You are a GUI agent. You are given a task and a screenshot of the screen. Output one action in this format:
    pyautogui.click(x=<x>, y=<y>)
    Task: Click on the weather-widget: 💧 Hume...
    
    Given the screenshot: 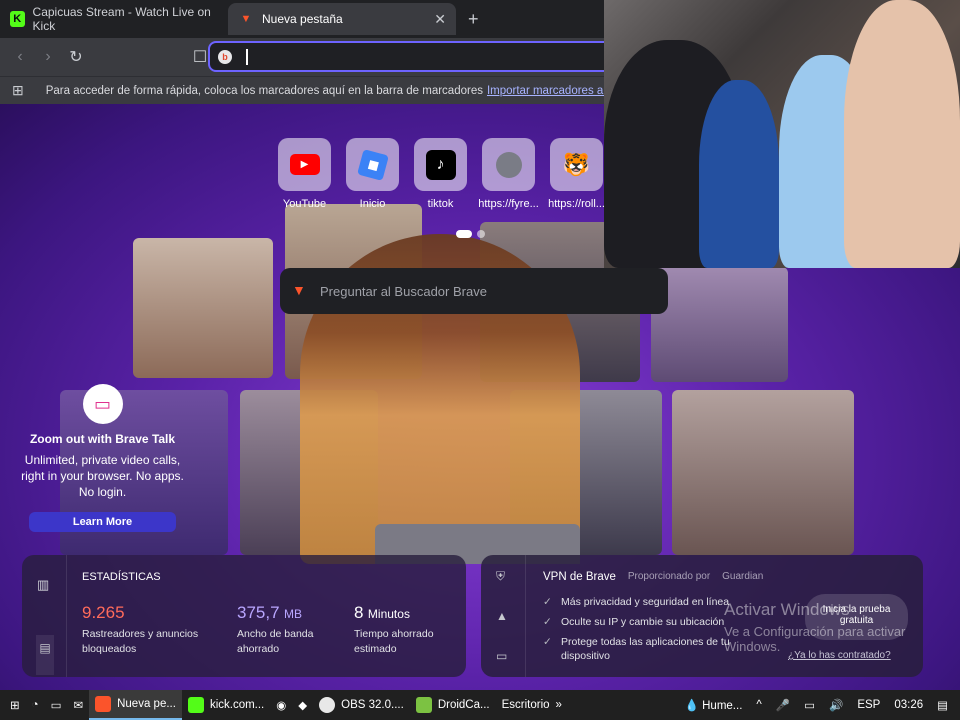 What is the action you would take?
    pyautogui.click(x=714, y=705)
    